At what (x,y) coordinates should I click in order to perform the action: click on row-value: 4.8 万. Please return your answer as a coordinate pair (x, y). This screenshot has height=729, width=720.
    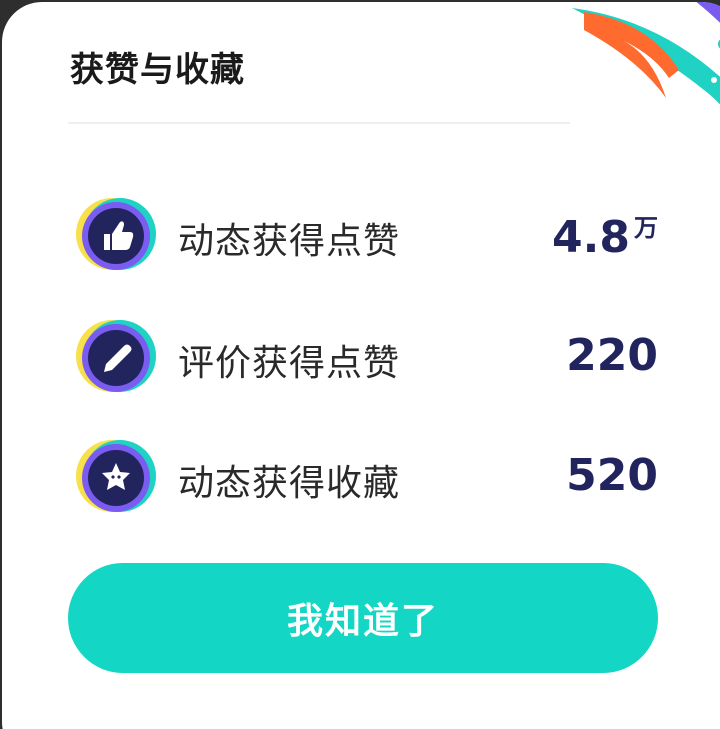
    Looking at the image, I should click on (605, 235).